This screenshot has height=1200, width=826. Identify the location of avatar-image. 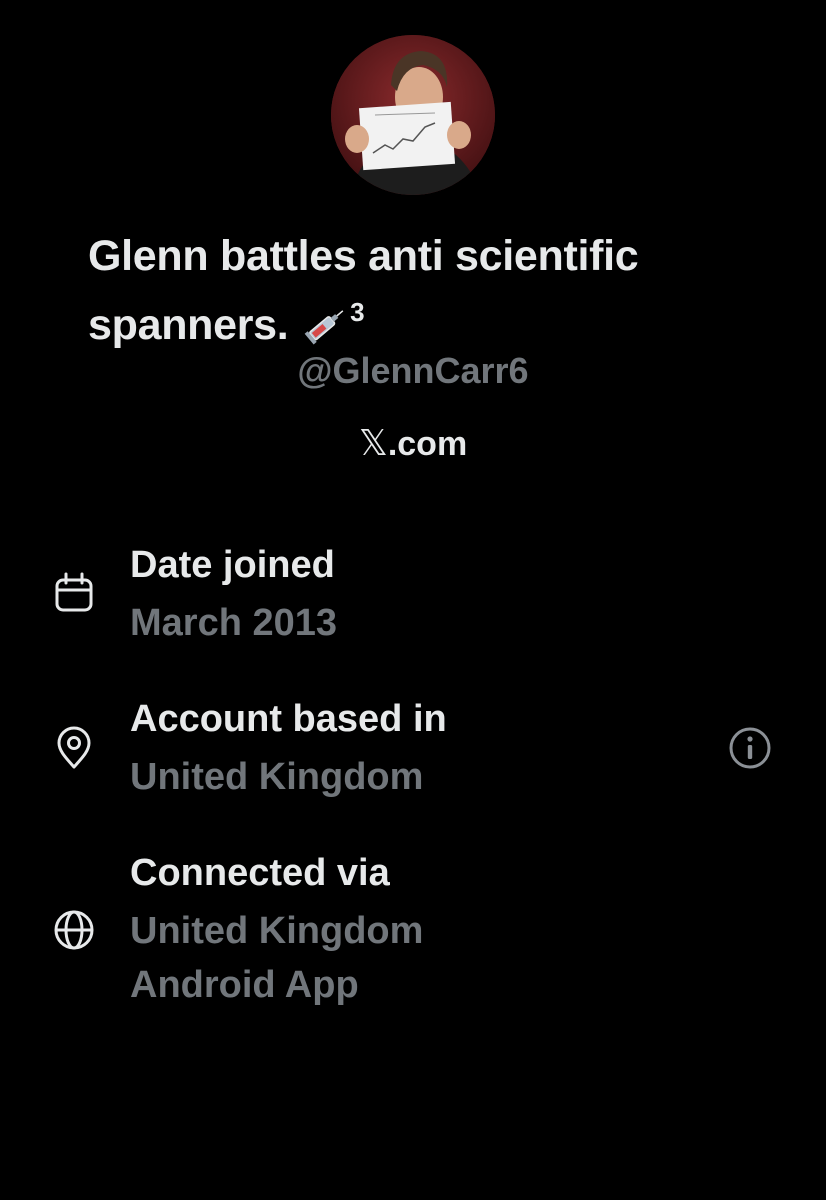
(413, 115).